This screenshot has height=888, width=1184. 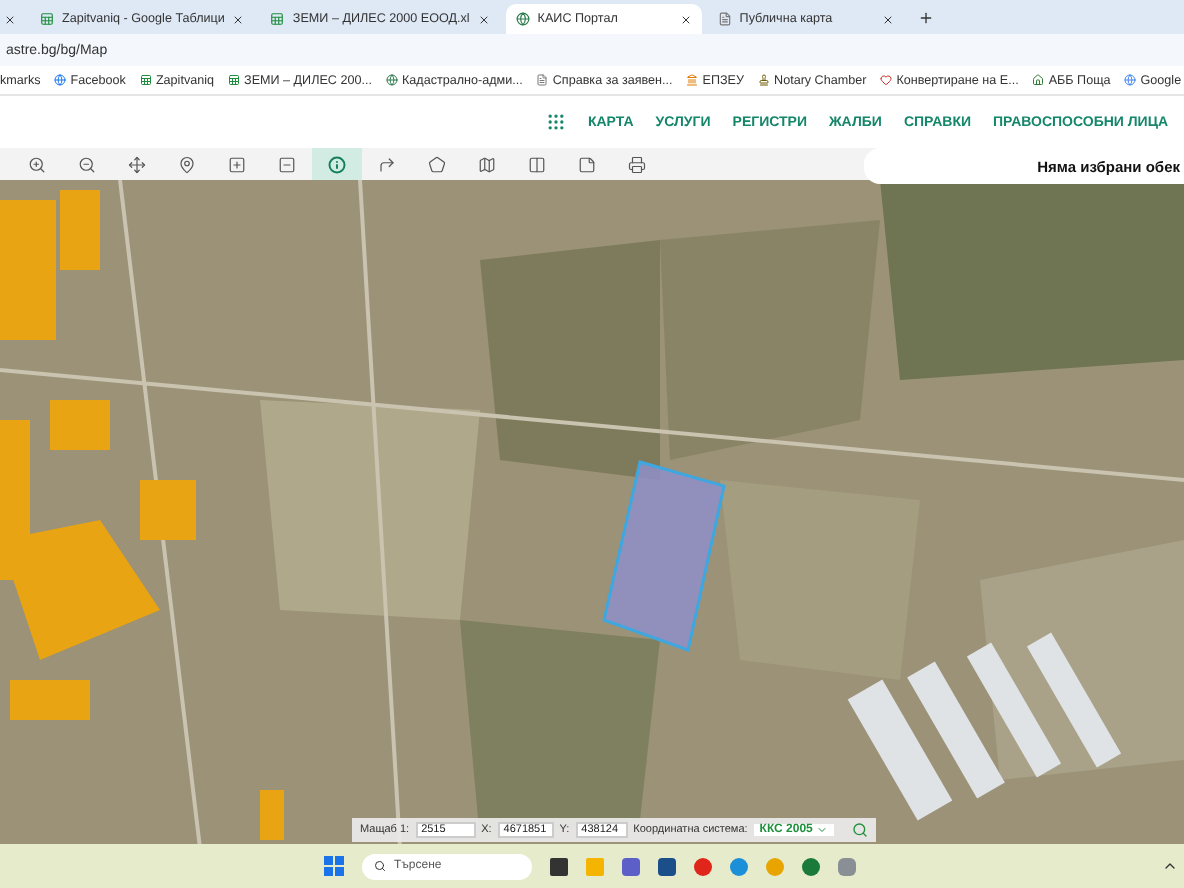 What do you see at coordinates (334, 866) in the screenshot?
I see `windows-logo-icon` at bounding box center [334, 866].